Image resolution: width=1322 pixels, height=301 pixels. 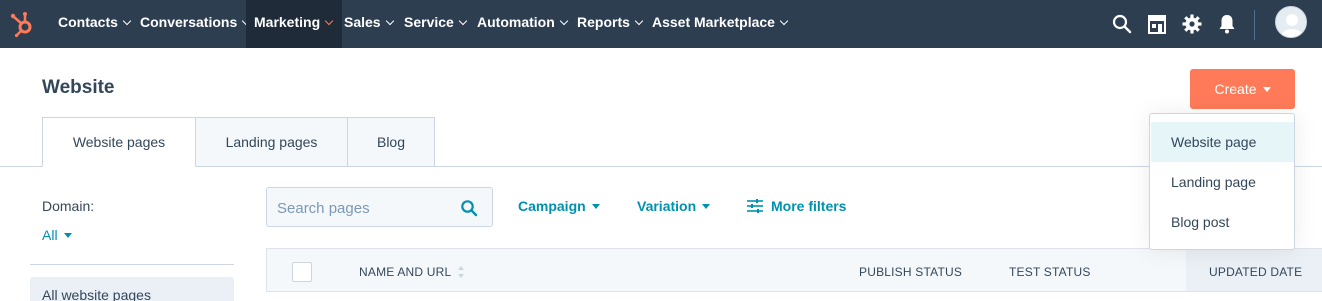 I want to click on create-button: Create, so click(x=1242, y=89).